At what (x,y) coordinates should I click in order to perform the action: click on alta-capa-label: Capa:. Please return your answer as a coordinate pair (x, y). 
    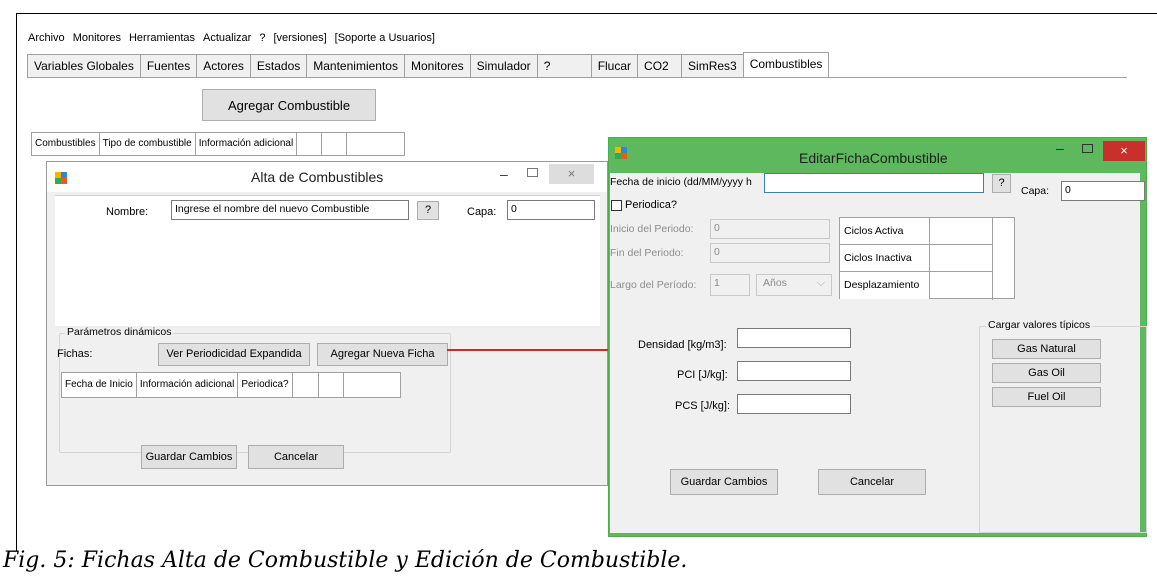
    Looking at the image, I should click on (482, 212).